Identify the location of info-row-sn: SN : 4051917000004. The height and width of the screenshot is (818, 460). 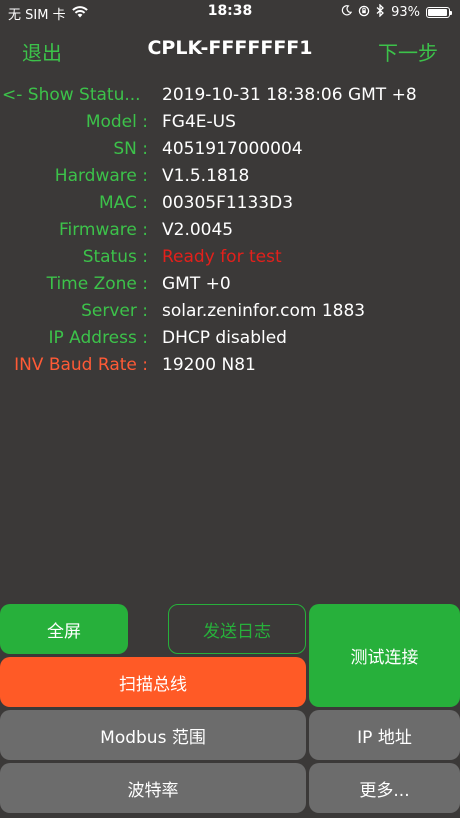
(230, 149).